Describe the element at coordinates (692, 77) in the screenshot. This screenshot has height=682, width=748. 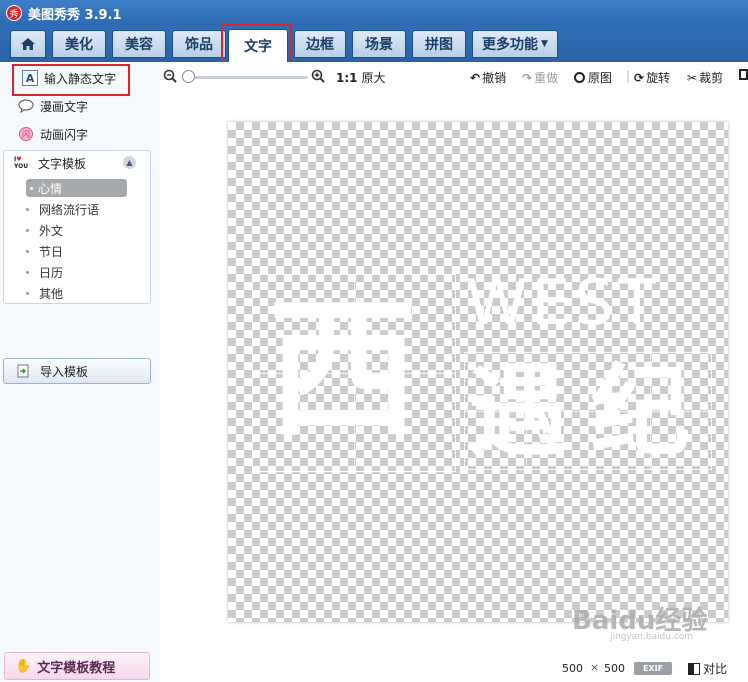
I see `scissors-icon: ✂` at that location.